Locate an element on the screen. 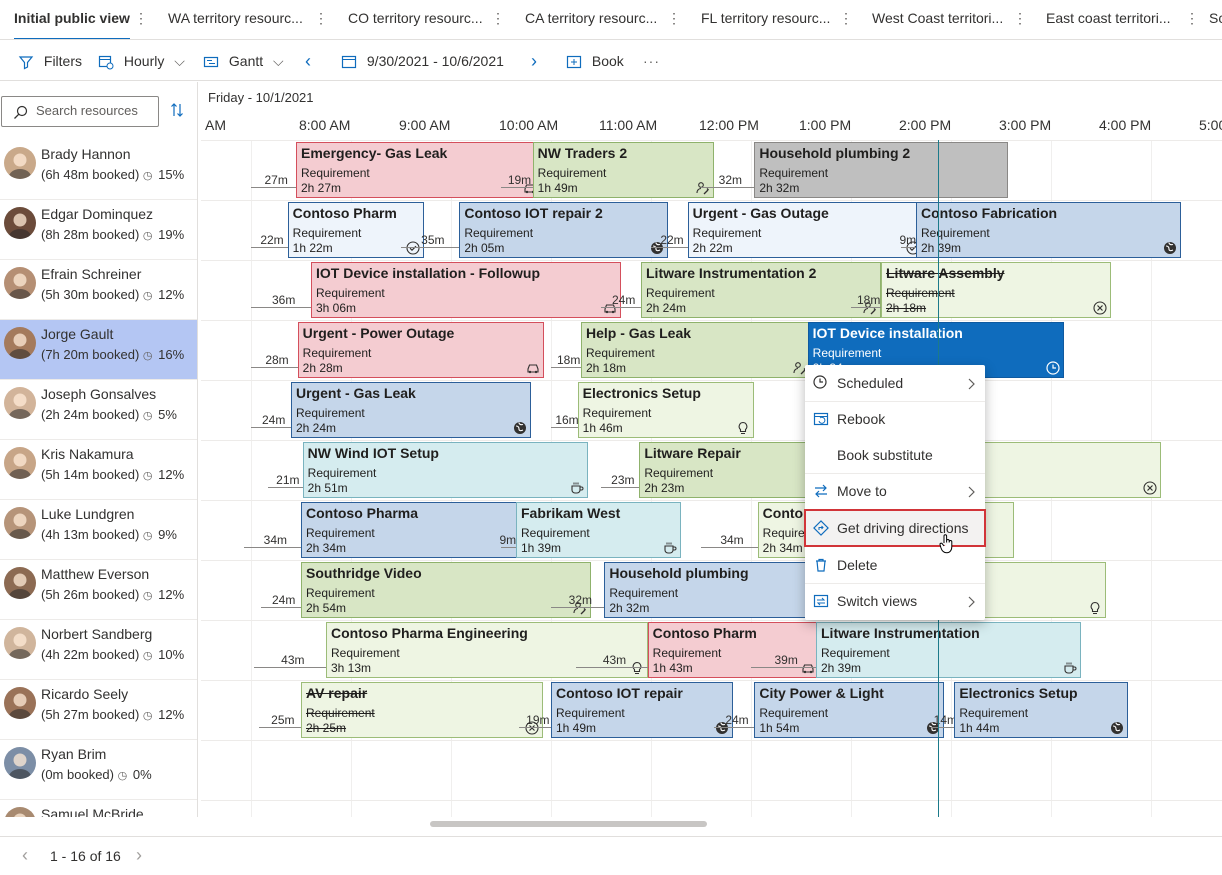 This screenshot has height=875, width=1222. more-commands-button: ··· is located at coordinates (651, 61).